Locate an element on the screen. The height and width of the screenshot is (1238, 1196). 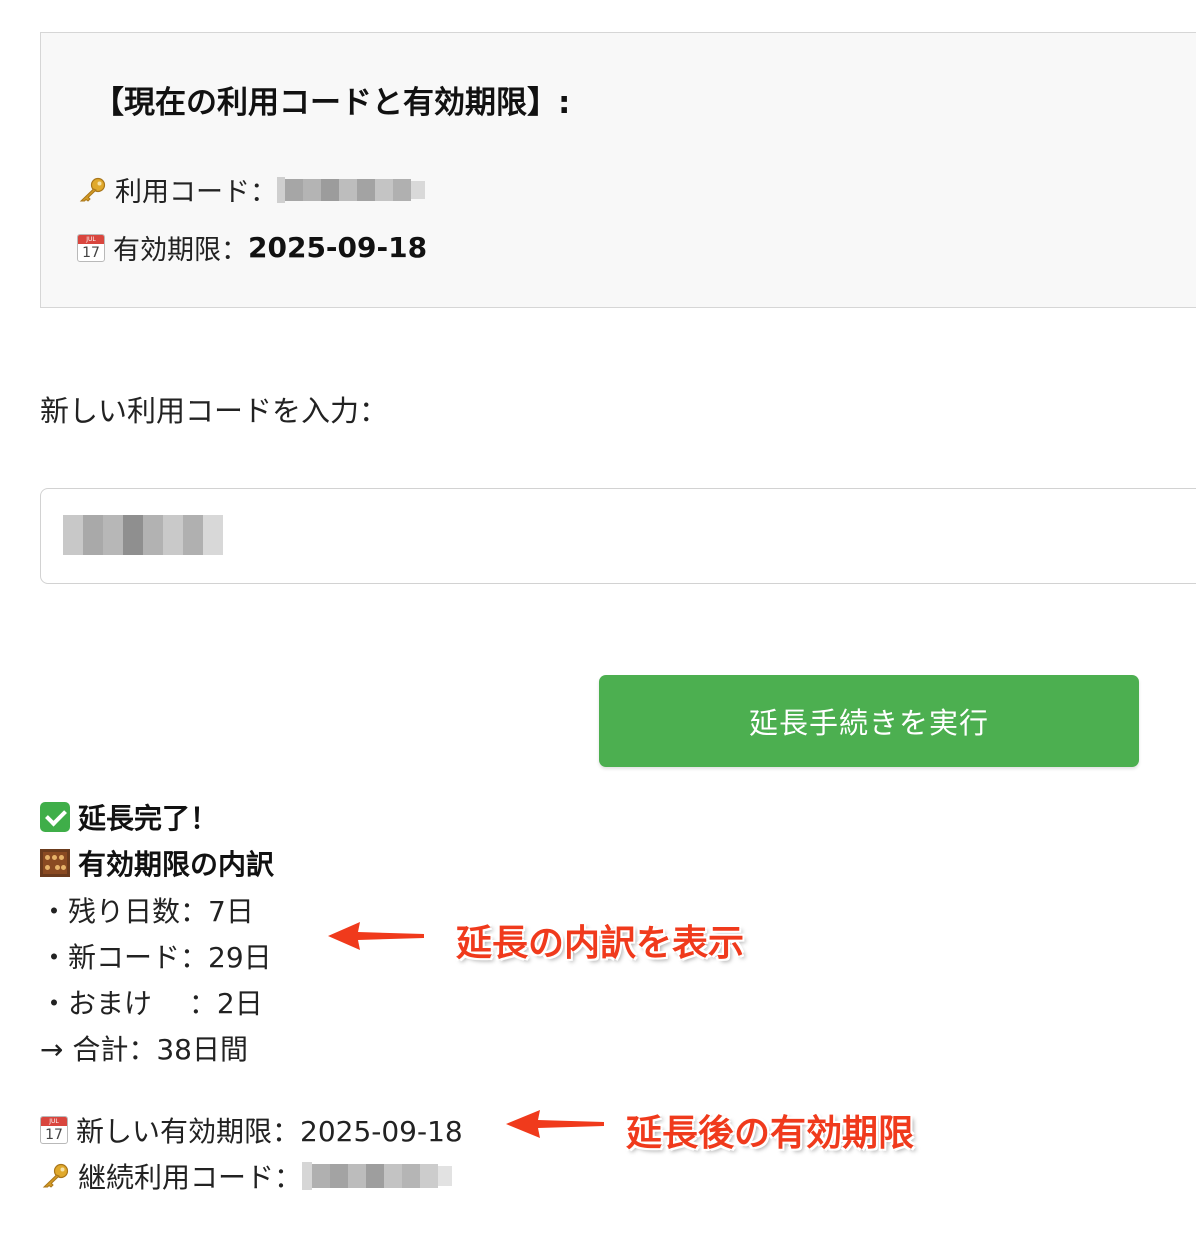
new-expiry-line: JUL 17 新しい有効期限：2025-09-18 is located at coordinates (251, 1130).